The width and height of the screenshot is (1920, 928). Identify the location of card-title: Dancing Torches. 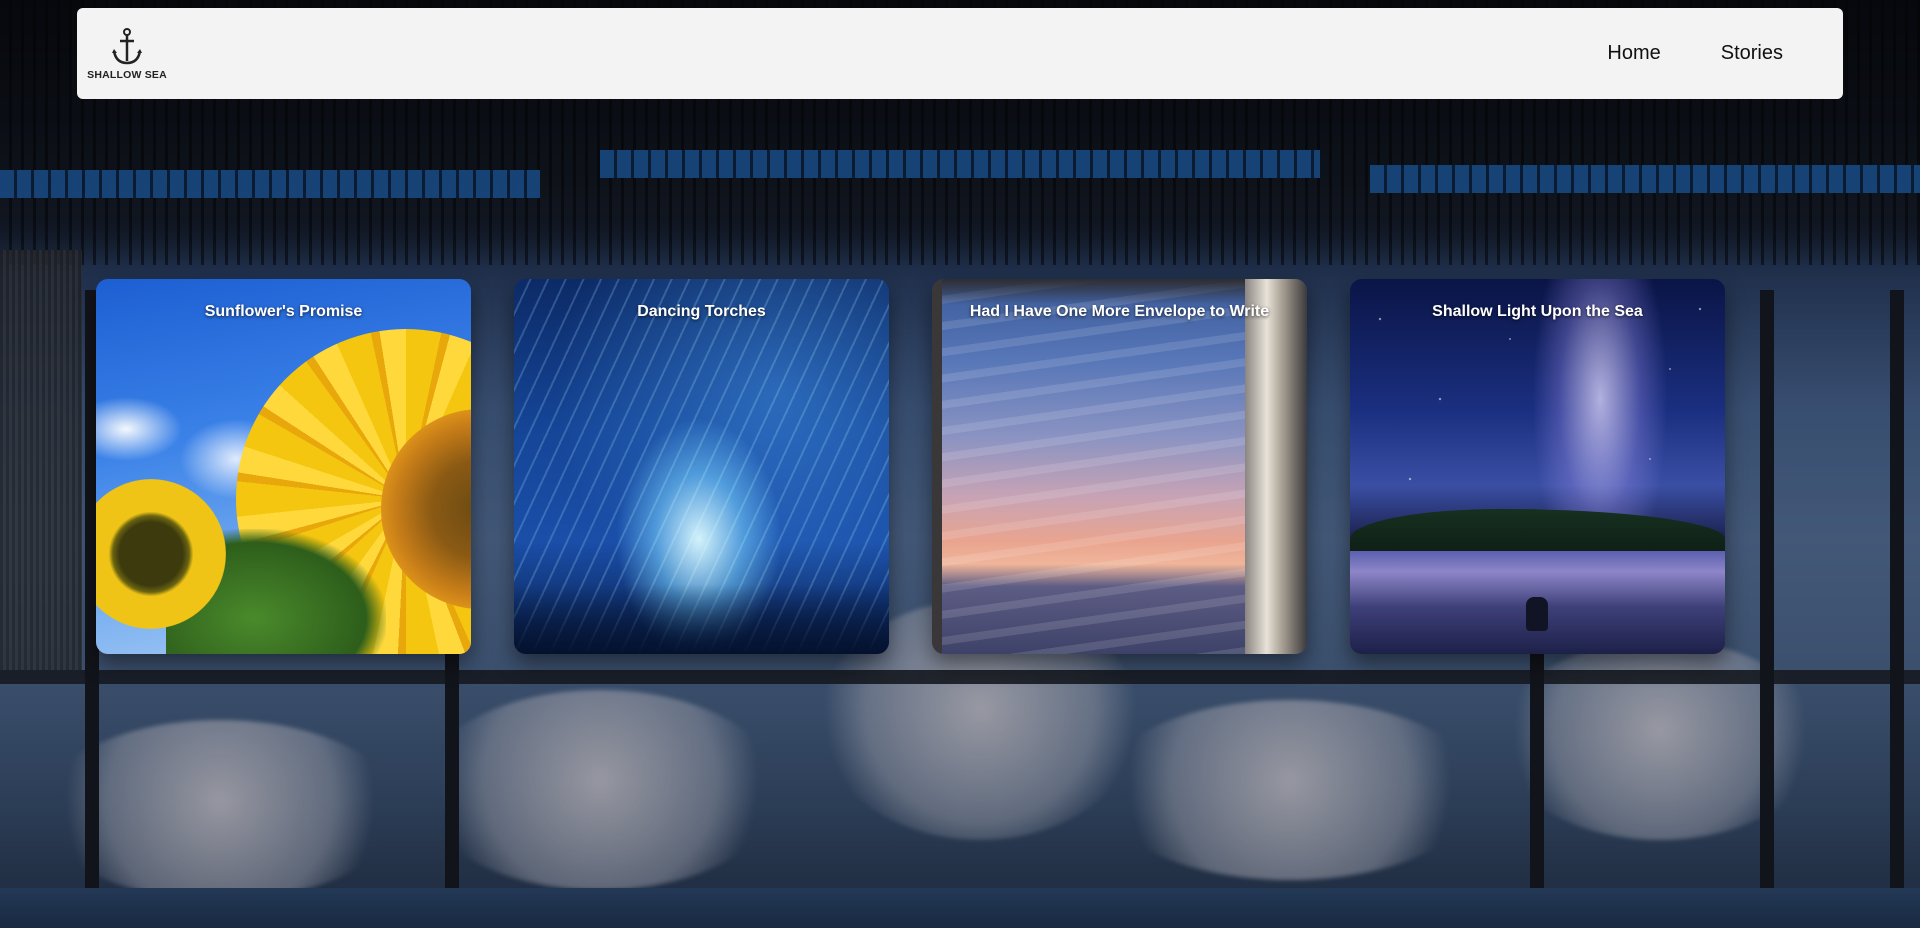
(701, 311).